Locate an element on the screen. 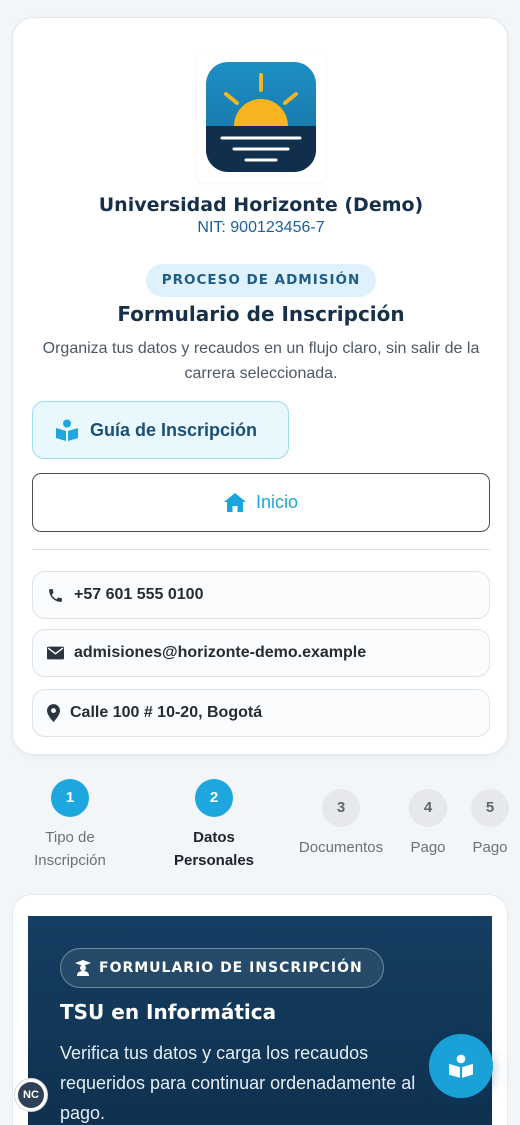  phone-icon is located at coordinates (55, 595).